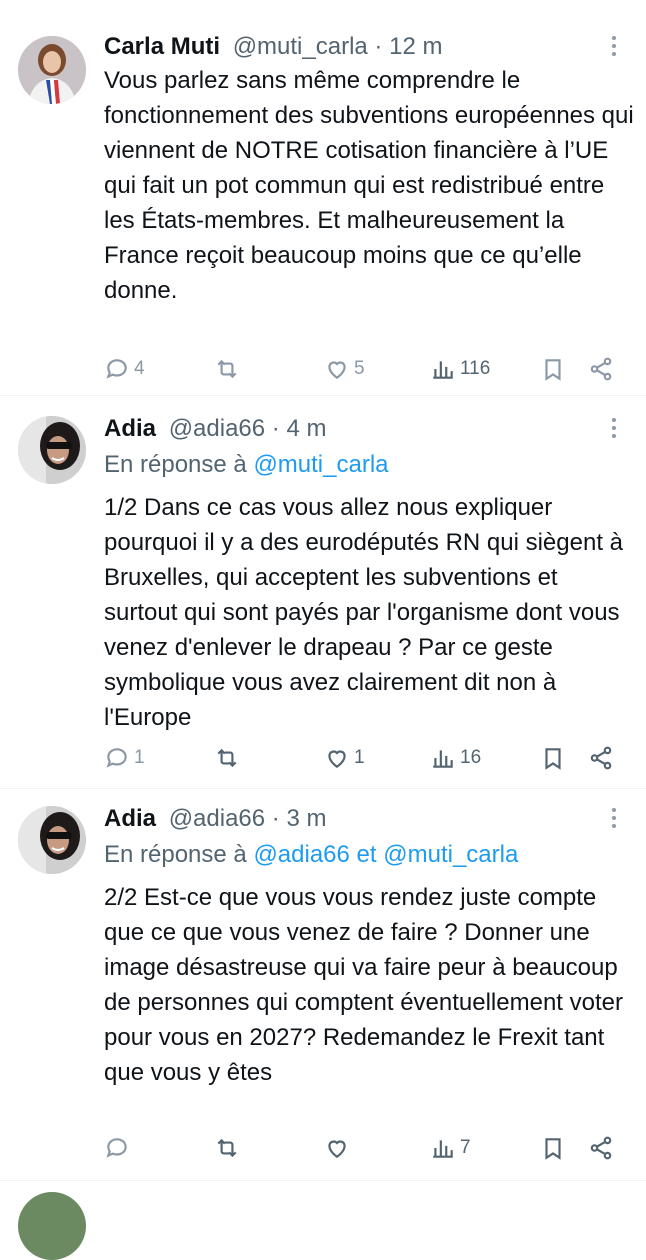 Image resolution: width=646 pixels, height=1260 pixels. What do you see at coordinates (306, 818) in the screenshot?
I see `timestamp: 3 m` at bounding box center [306, 818].